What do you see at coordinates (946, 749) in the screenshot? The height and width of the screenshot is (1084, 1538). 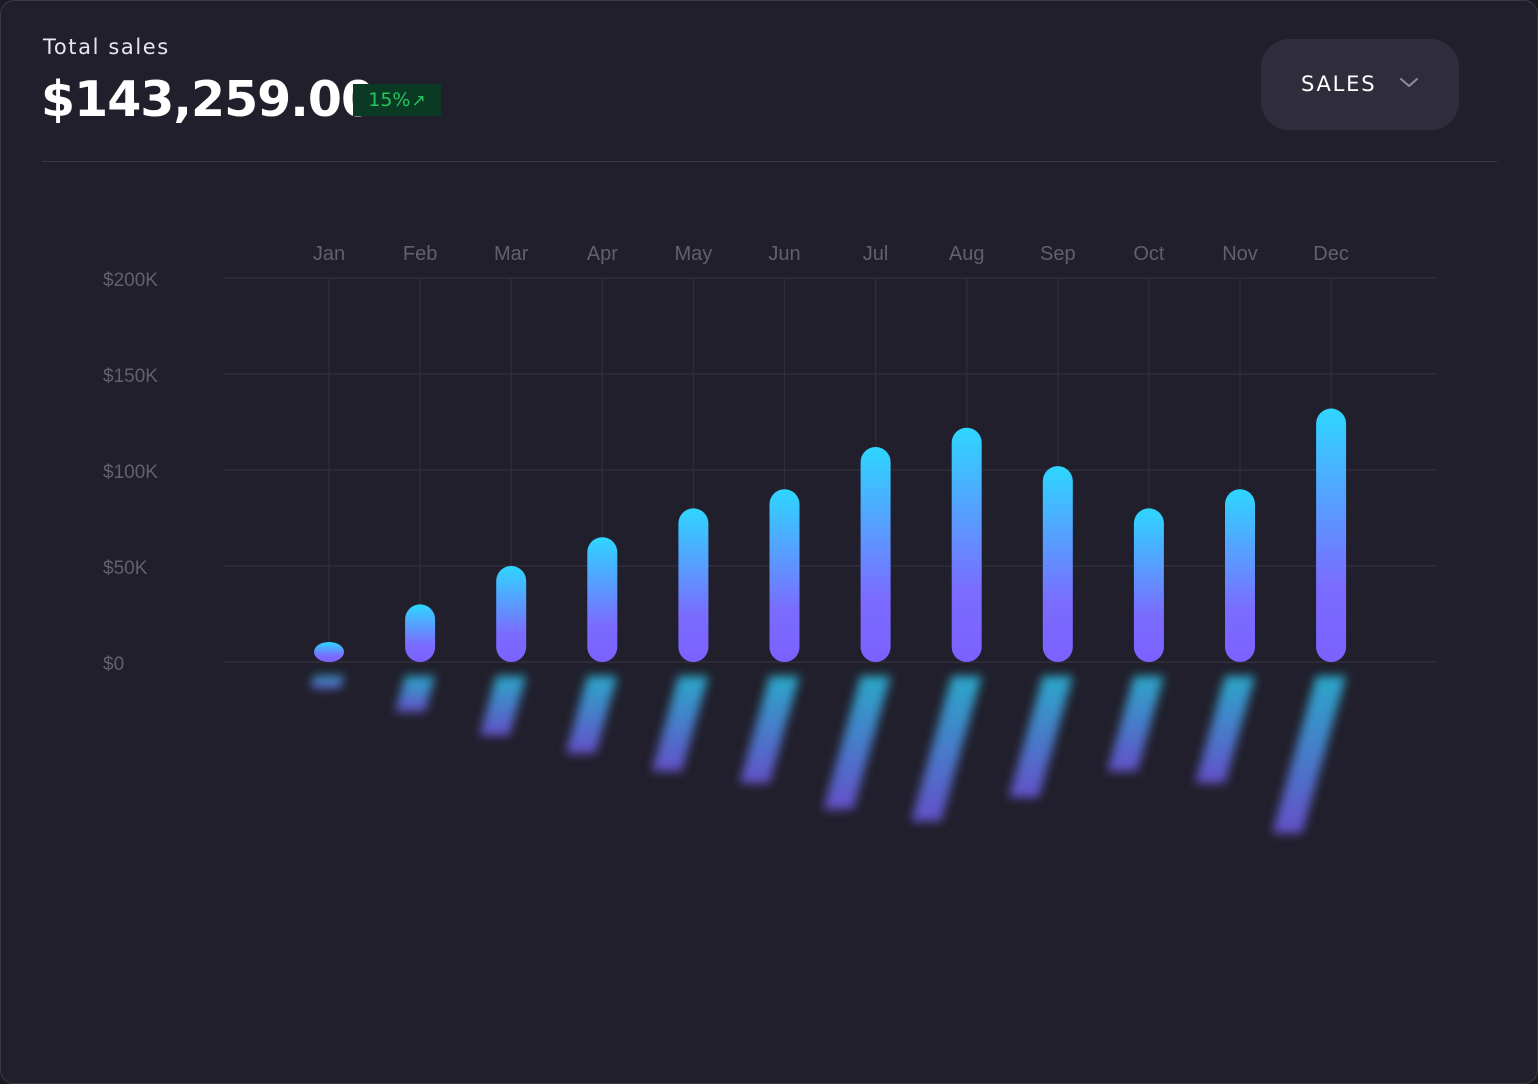 I see `bar-reflection-aug` at bounding box center [946, 749].